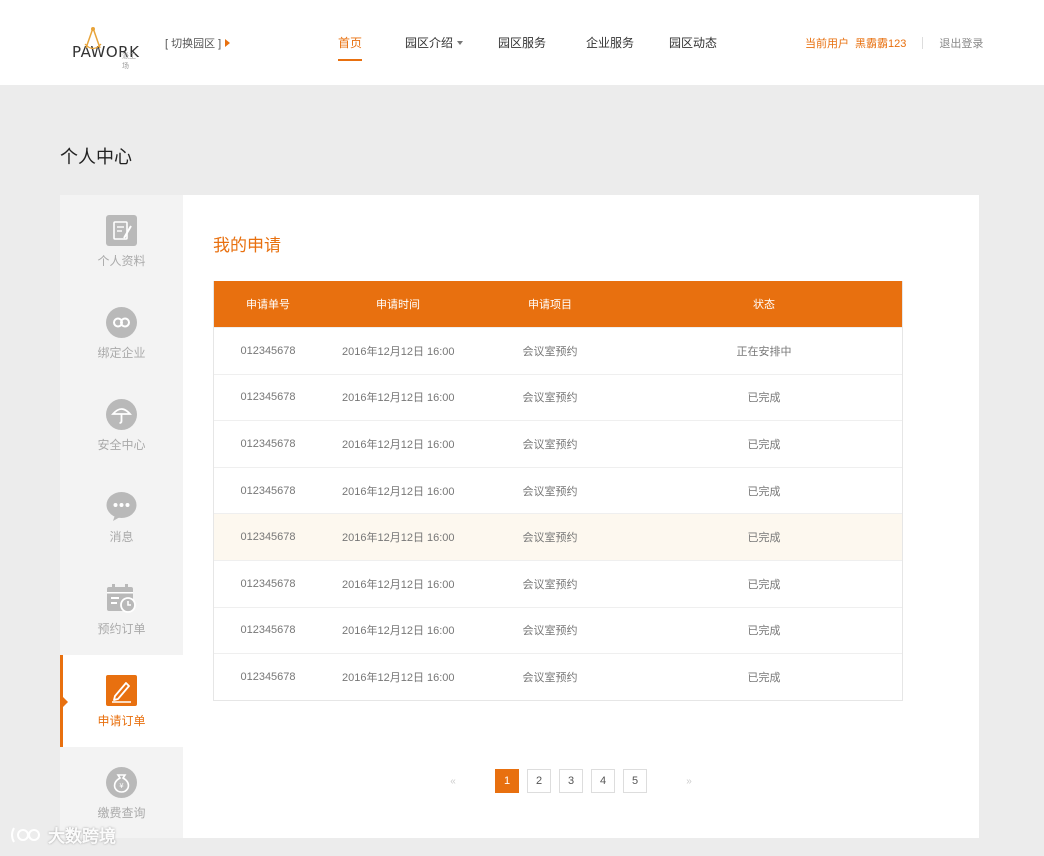 Image resolution: width=1044 pixels, height=856 pixels. Describe the element at coordinates (121, 414) in the screenshot. I see `umbrella-icon` at that location.